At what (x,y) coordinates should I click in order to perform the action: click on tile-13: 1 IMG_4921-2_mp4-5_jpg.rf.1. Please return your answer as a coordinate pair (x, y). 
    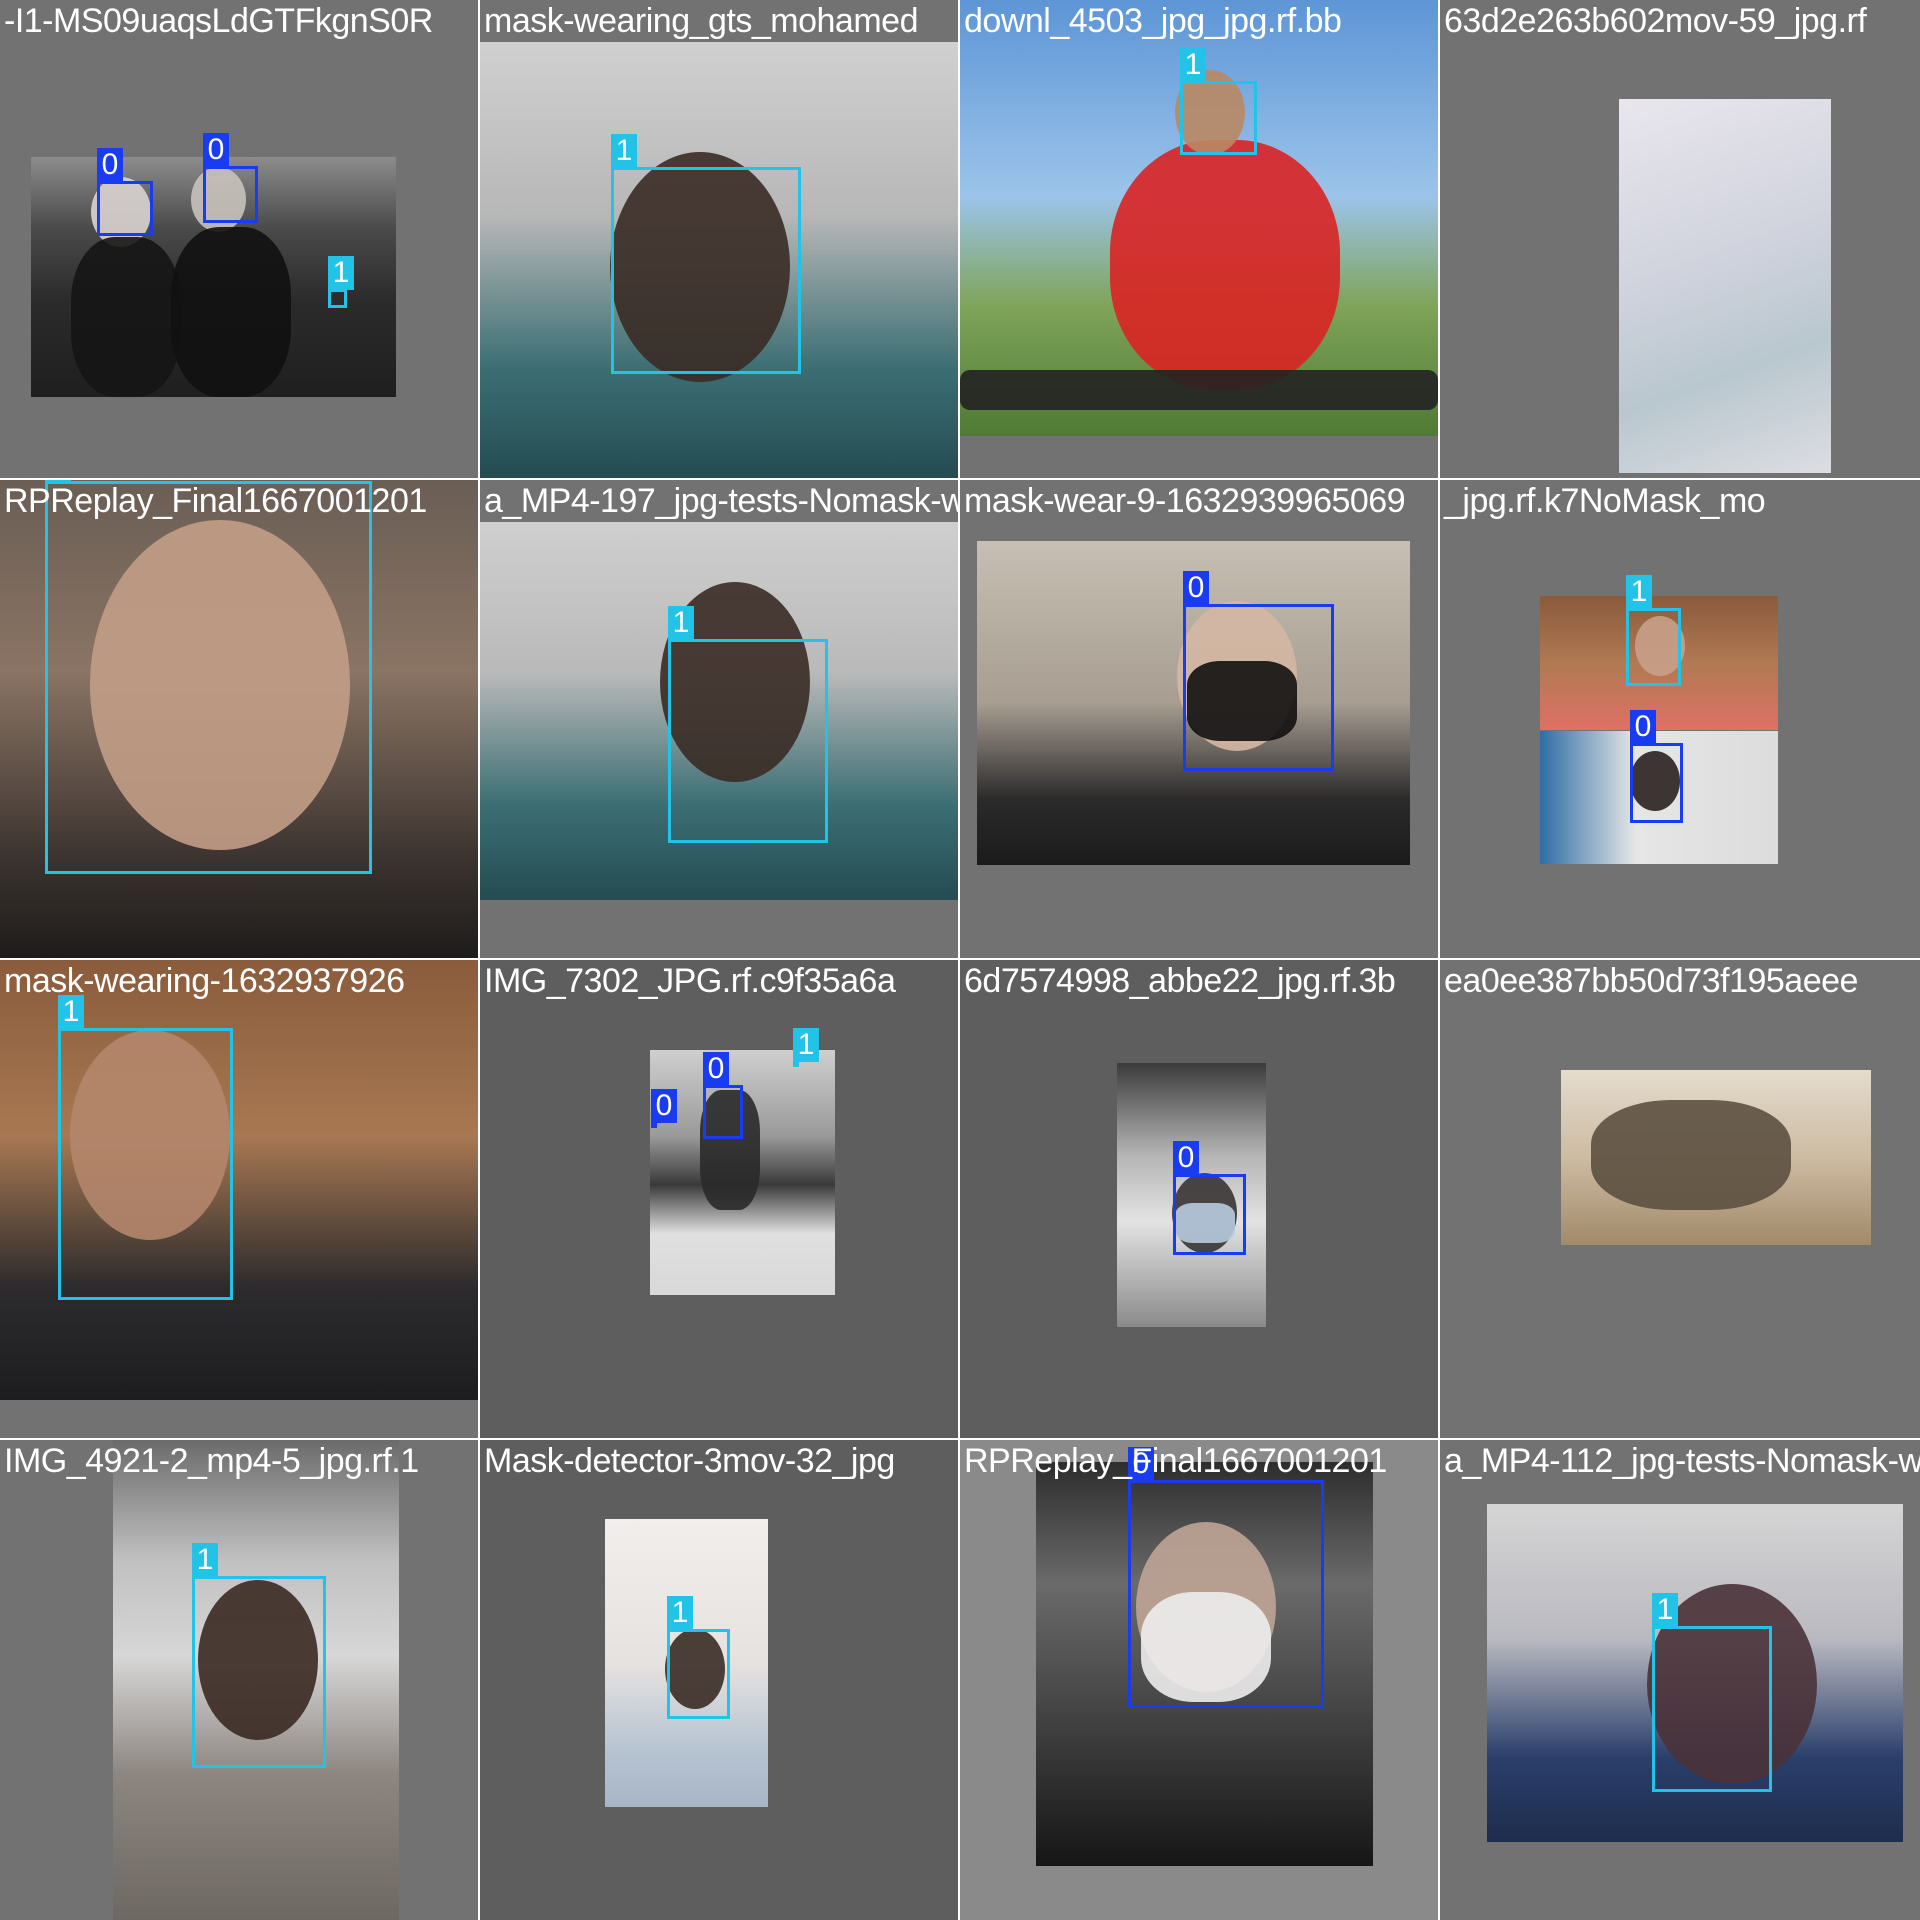
    Looking at the image, I should click on (239, 1680).